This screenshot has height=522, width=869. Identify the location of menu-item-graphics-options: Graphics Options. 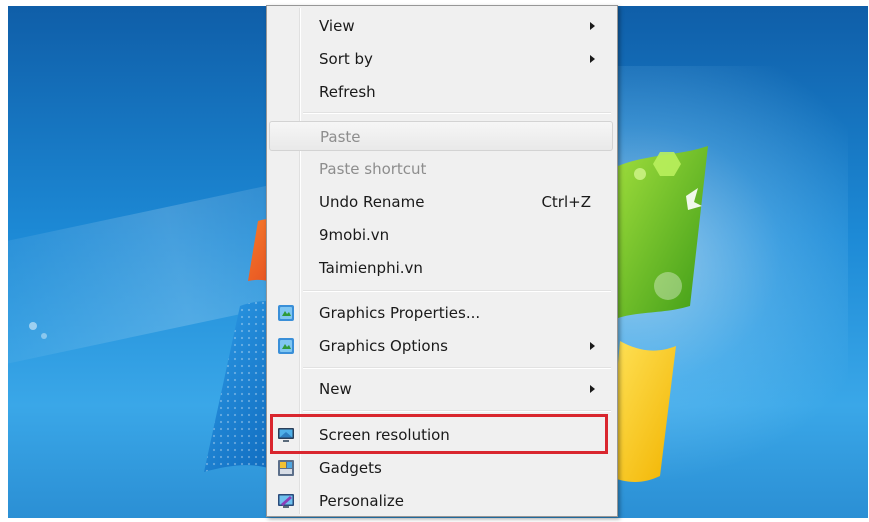
(441, 346).